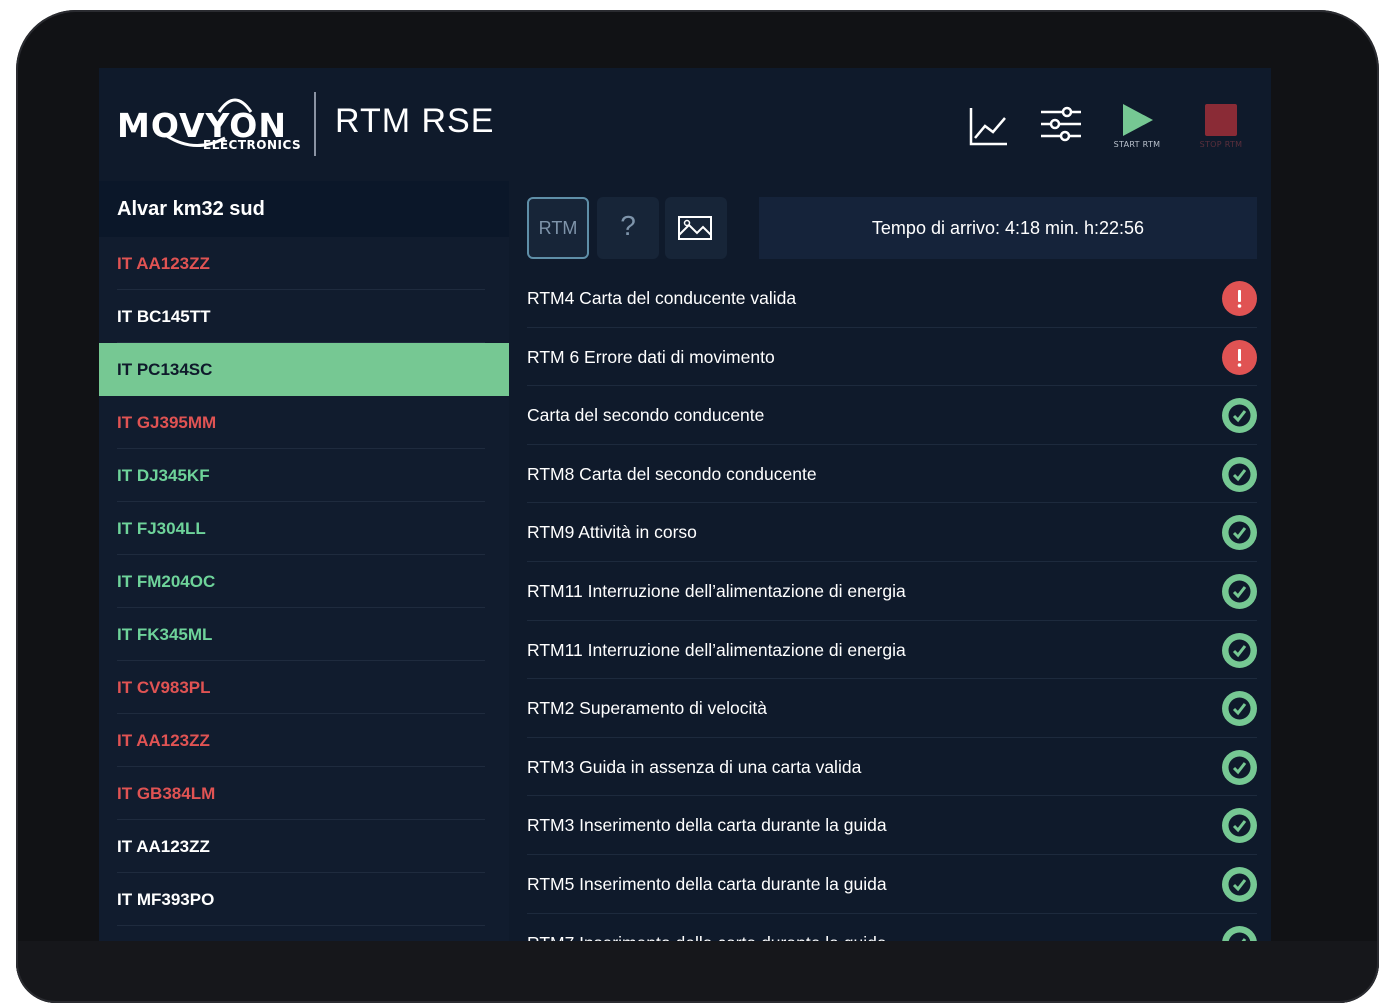  Describe the element at coordinates (252, 145) in the screenshot. I see `logo-subtitle: ELECTRONICS` at that location.